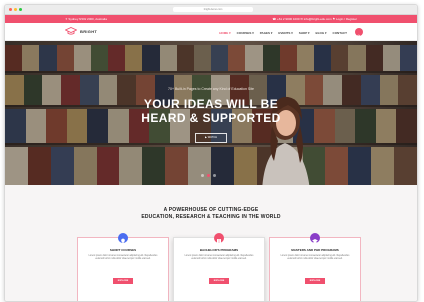  I want to click on address-bar: bright.demo.com, so click(213, 9).